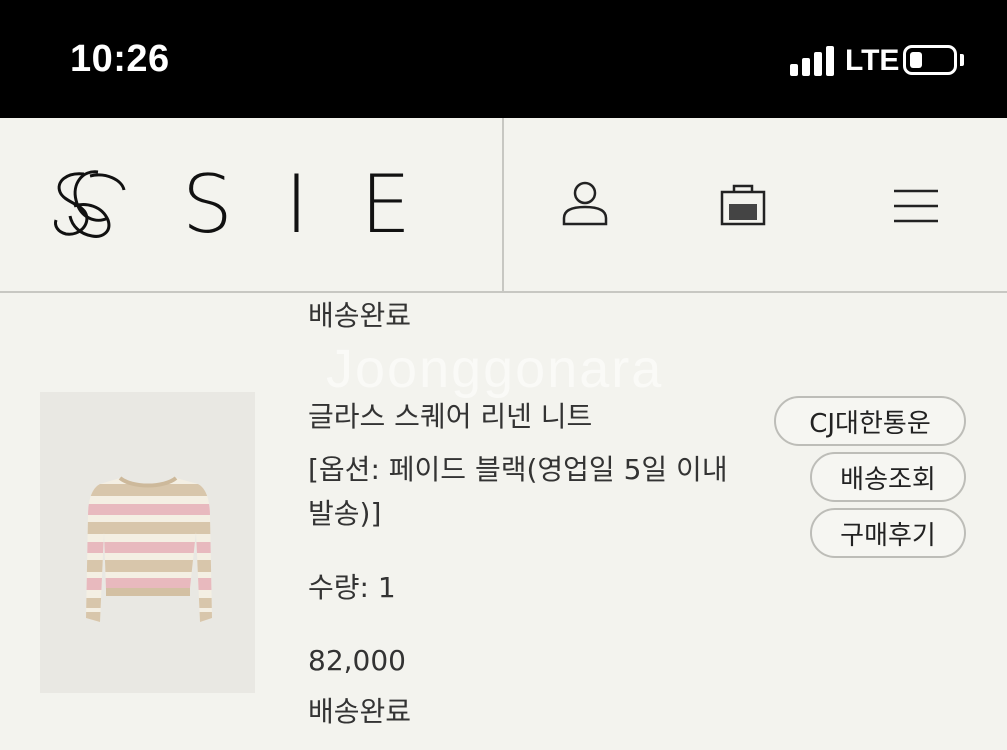 The image size is (1007, 750). What do you see at coordinates (120, 59) in the screenshot?
I see `status-time: 10:26` at bounding box center [120, 59].